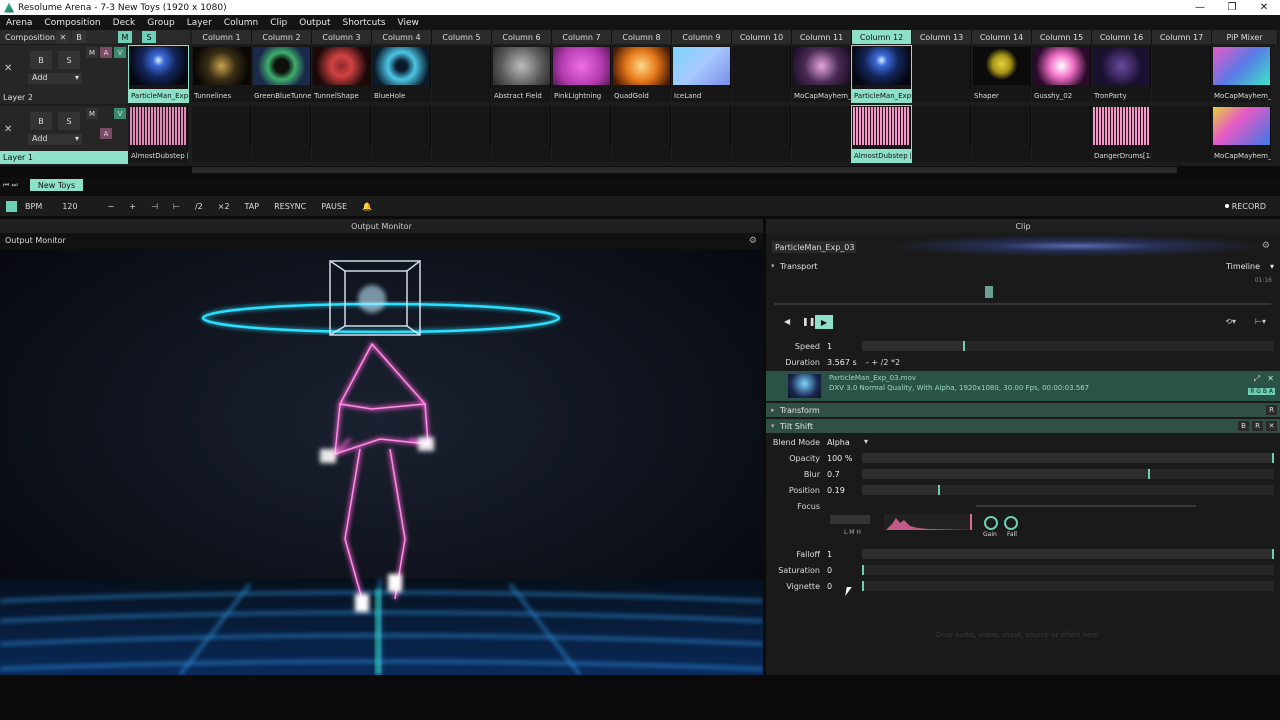 The height and width of the screenshot is (720, 1280). What do you see at coordinates (199, 206) in the screenshot?
I see `bpm-half-button: /2` at bounding box center [199, 206].